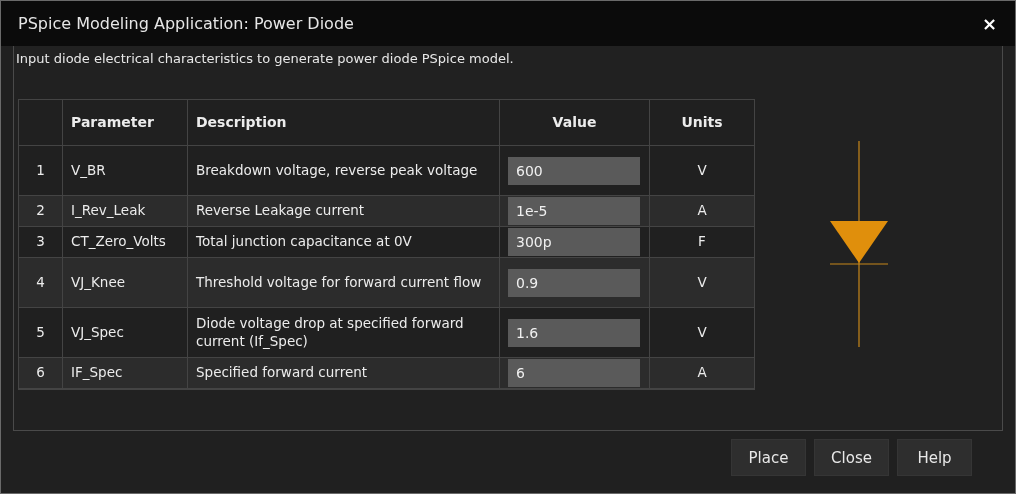 The image size is (1016, 494). I want to click on close-button: ×, so click(989, 23).